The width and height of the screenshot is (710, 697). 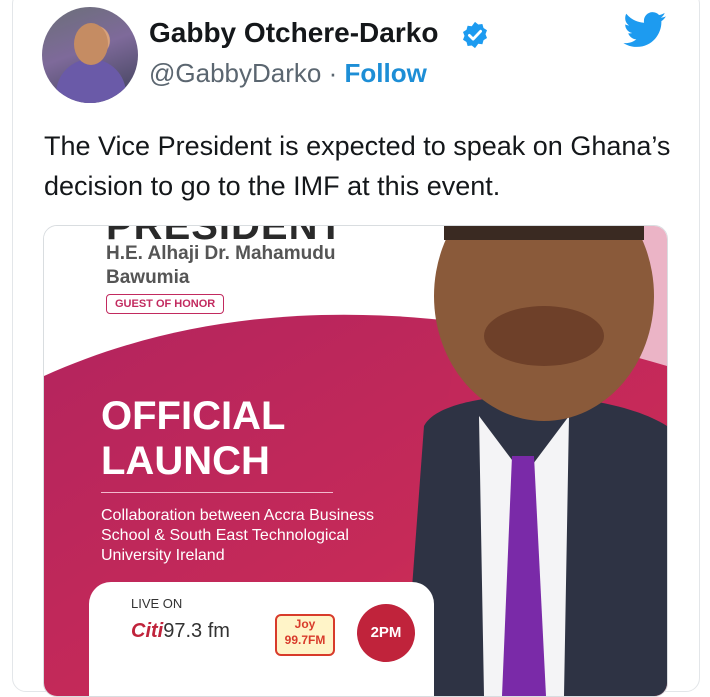 I want to click on handle-row: @GabbyDarko · Follow, so click(x=288, y=73).